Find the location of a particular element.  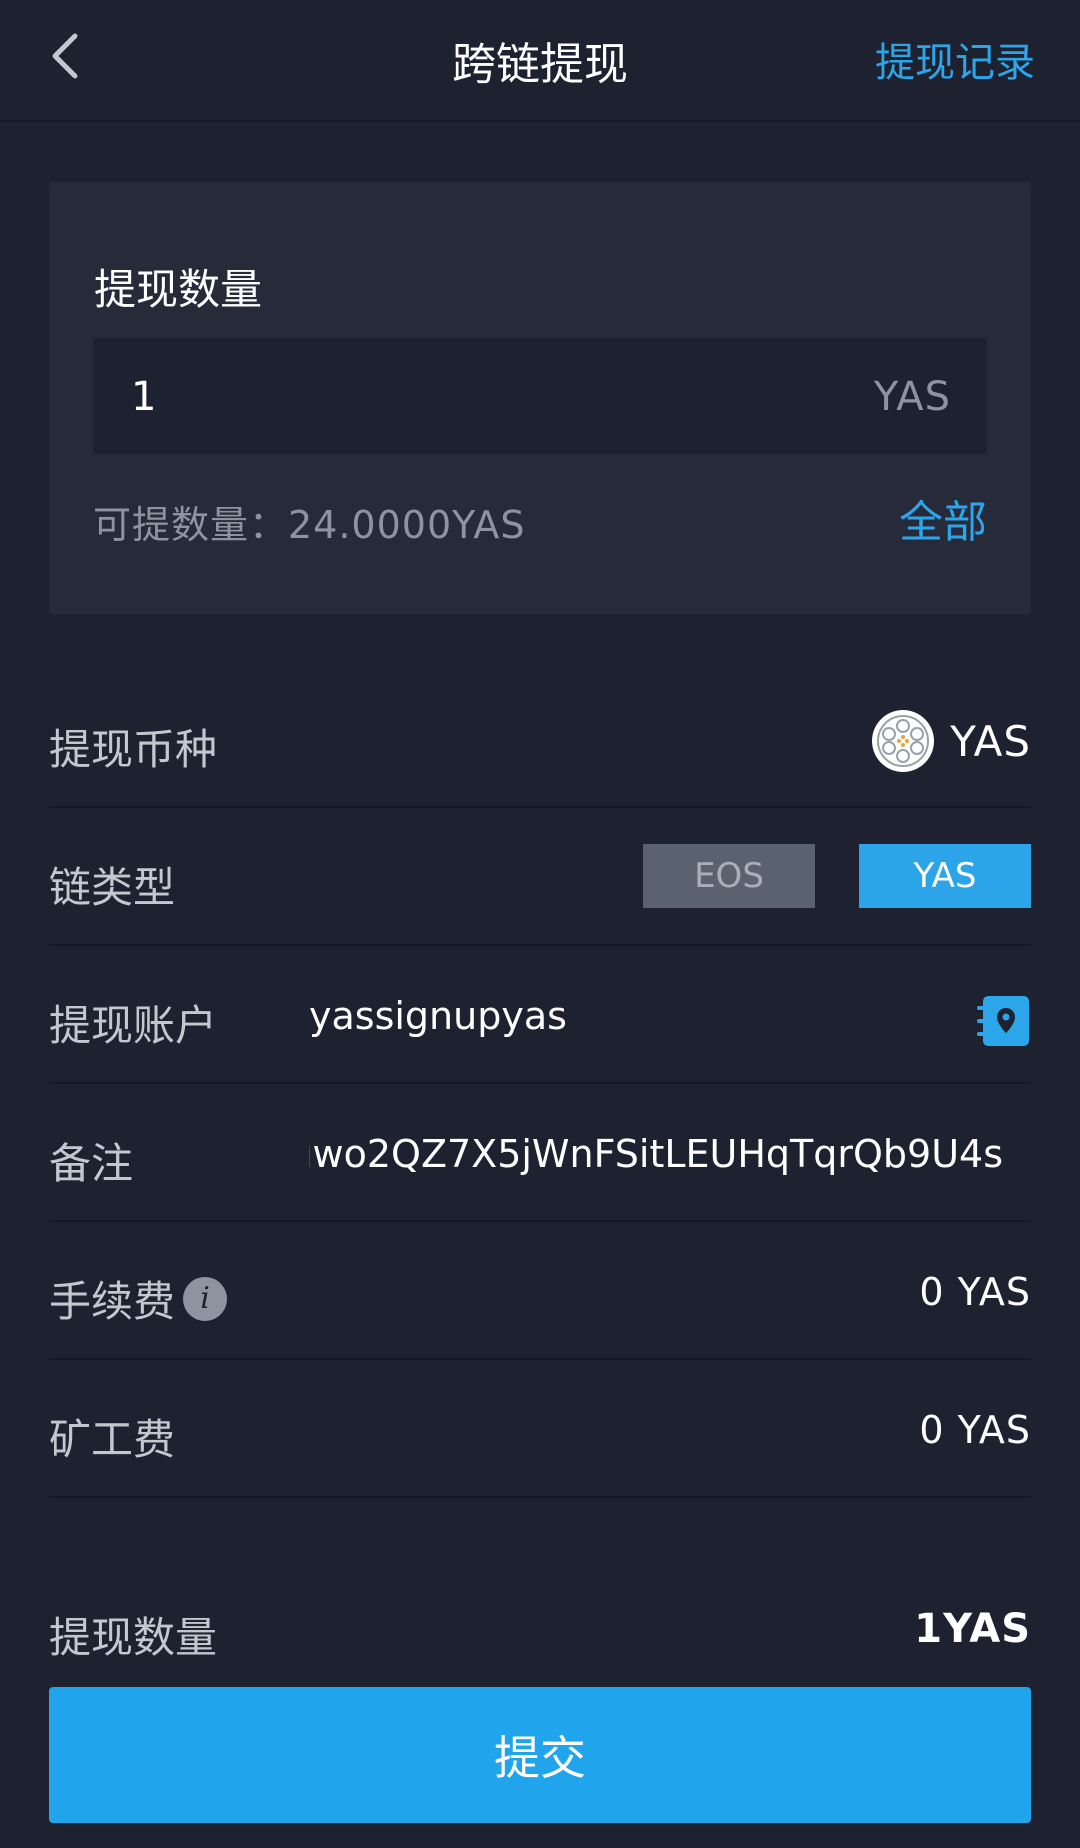

fee-label-group: 手续费 i is located at coordinates (138, 1298).